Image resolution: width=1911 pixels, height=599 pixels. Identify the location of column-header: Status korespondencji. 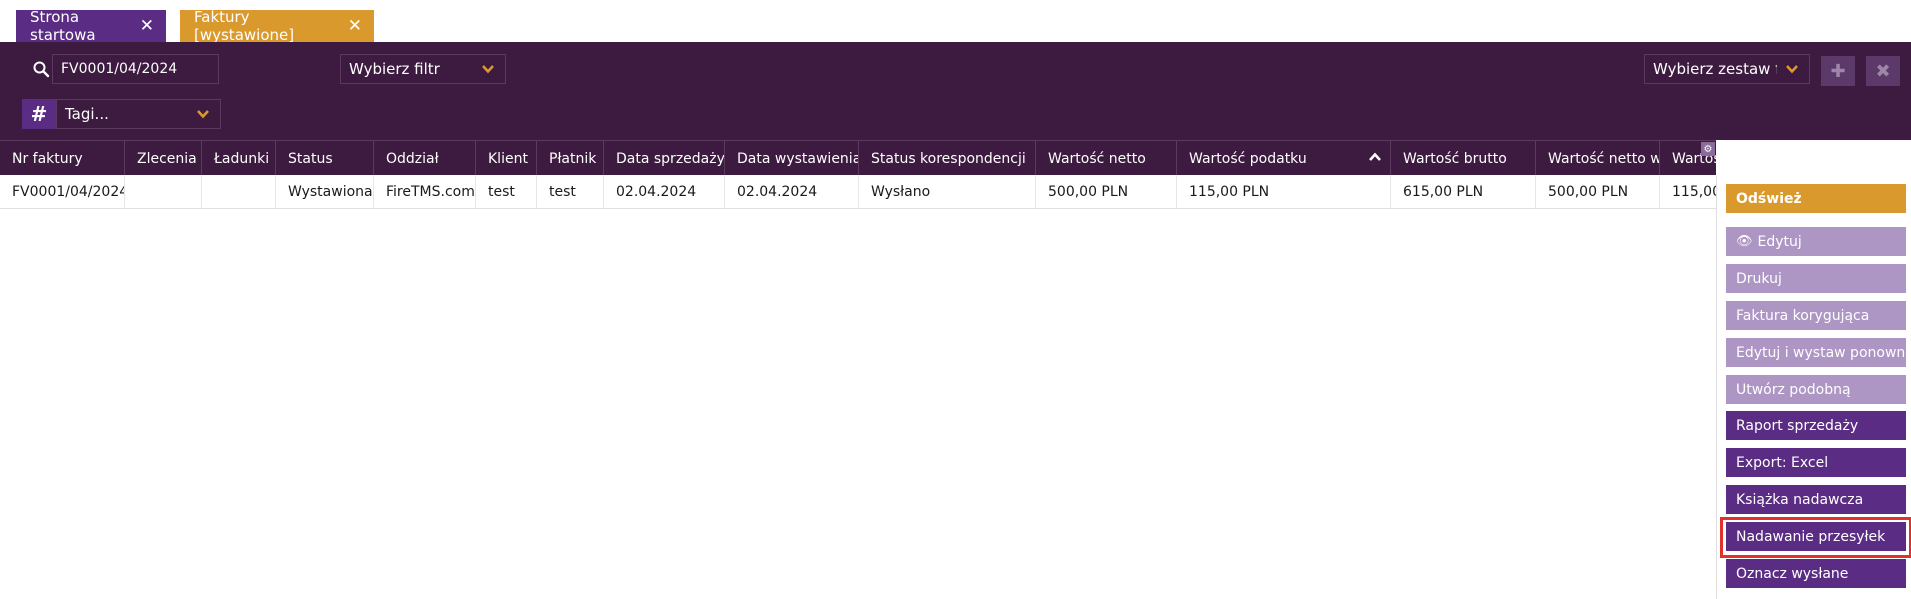
(947, 158).